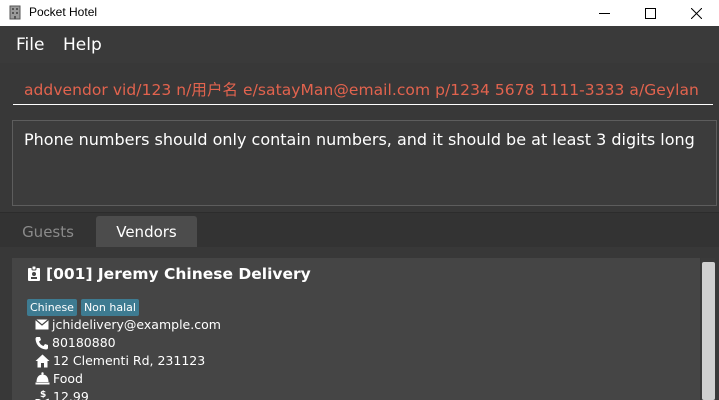 This screenshot has width=719, height=400. Describe the element at coordinates (48, 232) in the screenshot. I see `tab-guests: Guests` at that location.